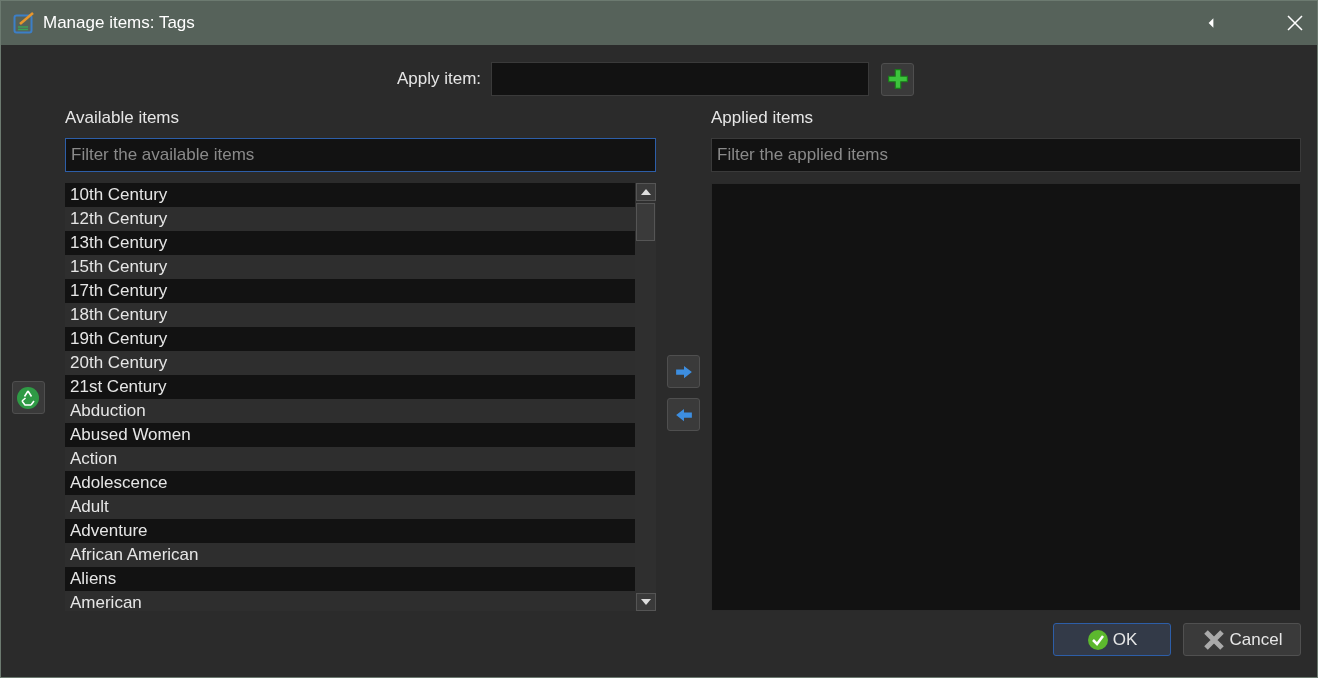 The height and width of the screenshot is (678, 1318). I want to click on remove-from-applied-button, so click(683, 414).